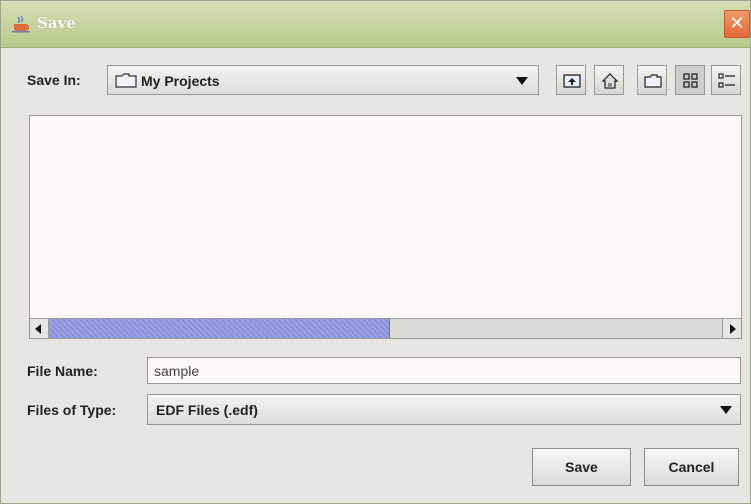 The width and height of the screenshot is (751, 504). I want to click on horizontal-scrollbar, so click(385, 328).